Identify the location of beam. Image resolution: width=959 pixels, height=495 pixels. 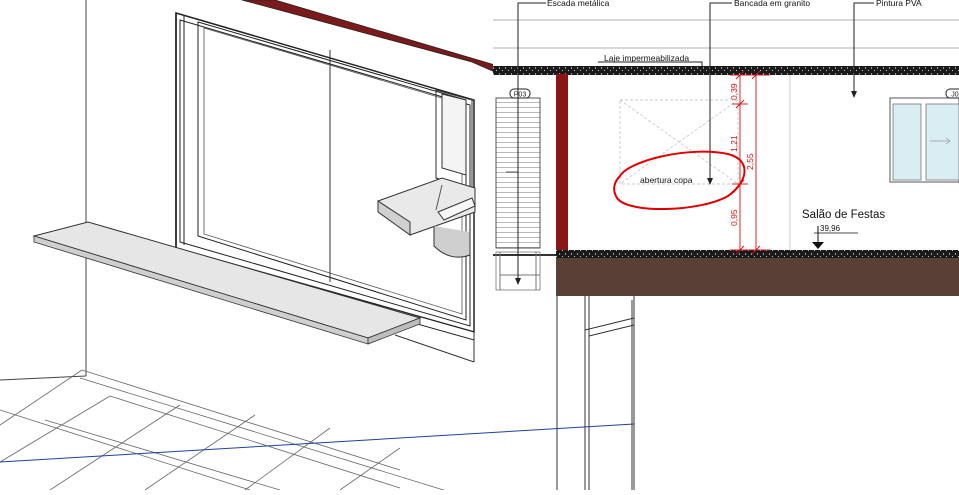
(368, 36).